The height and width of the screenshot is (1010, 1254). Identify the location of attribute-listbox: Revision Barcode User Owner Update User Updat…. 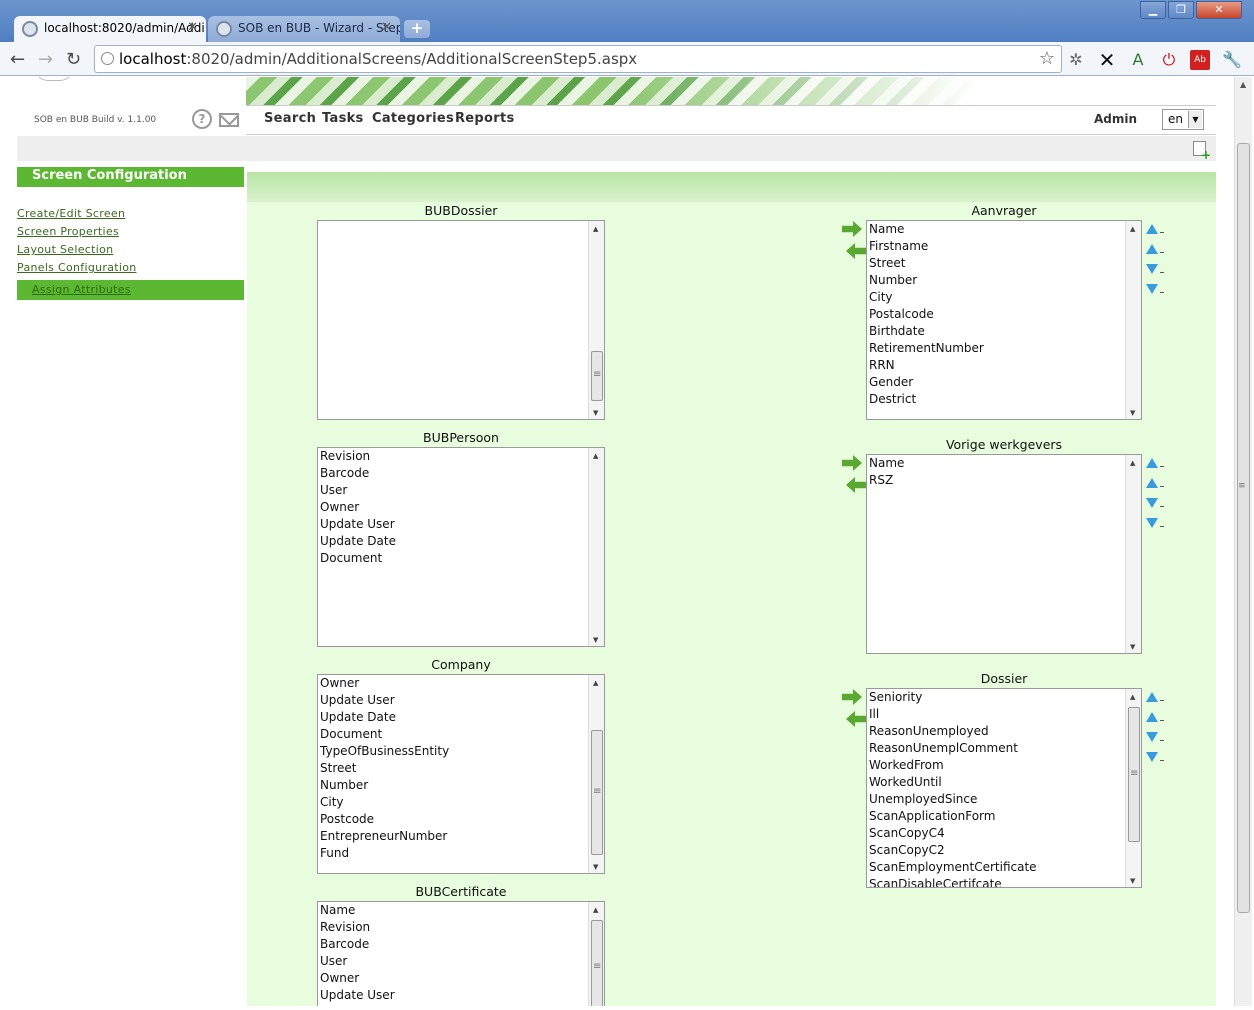
(461, 547).